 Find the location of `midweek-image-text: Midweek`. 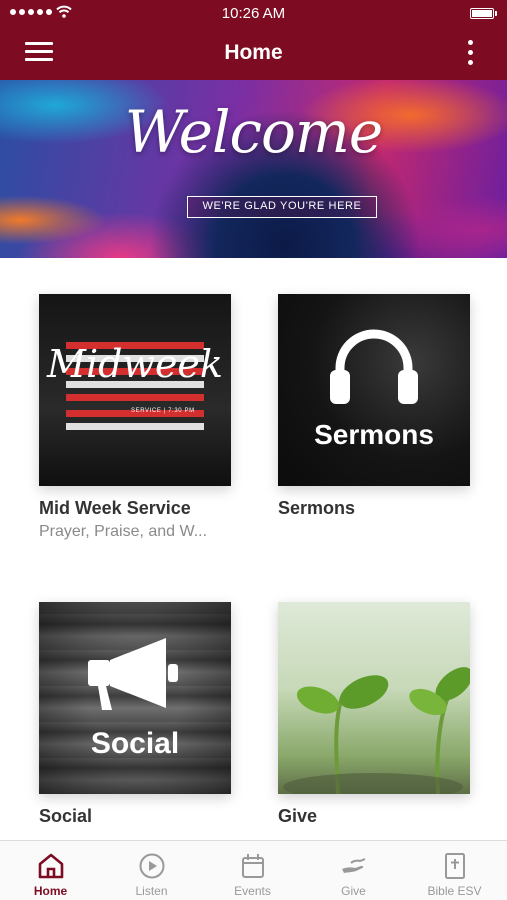

midweek-image-text: Midweek is located at coordinates (135, 364).